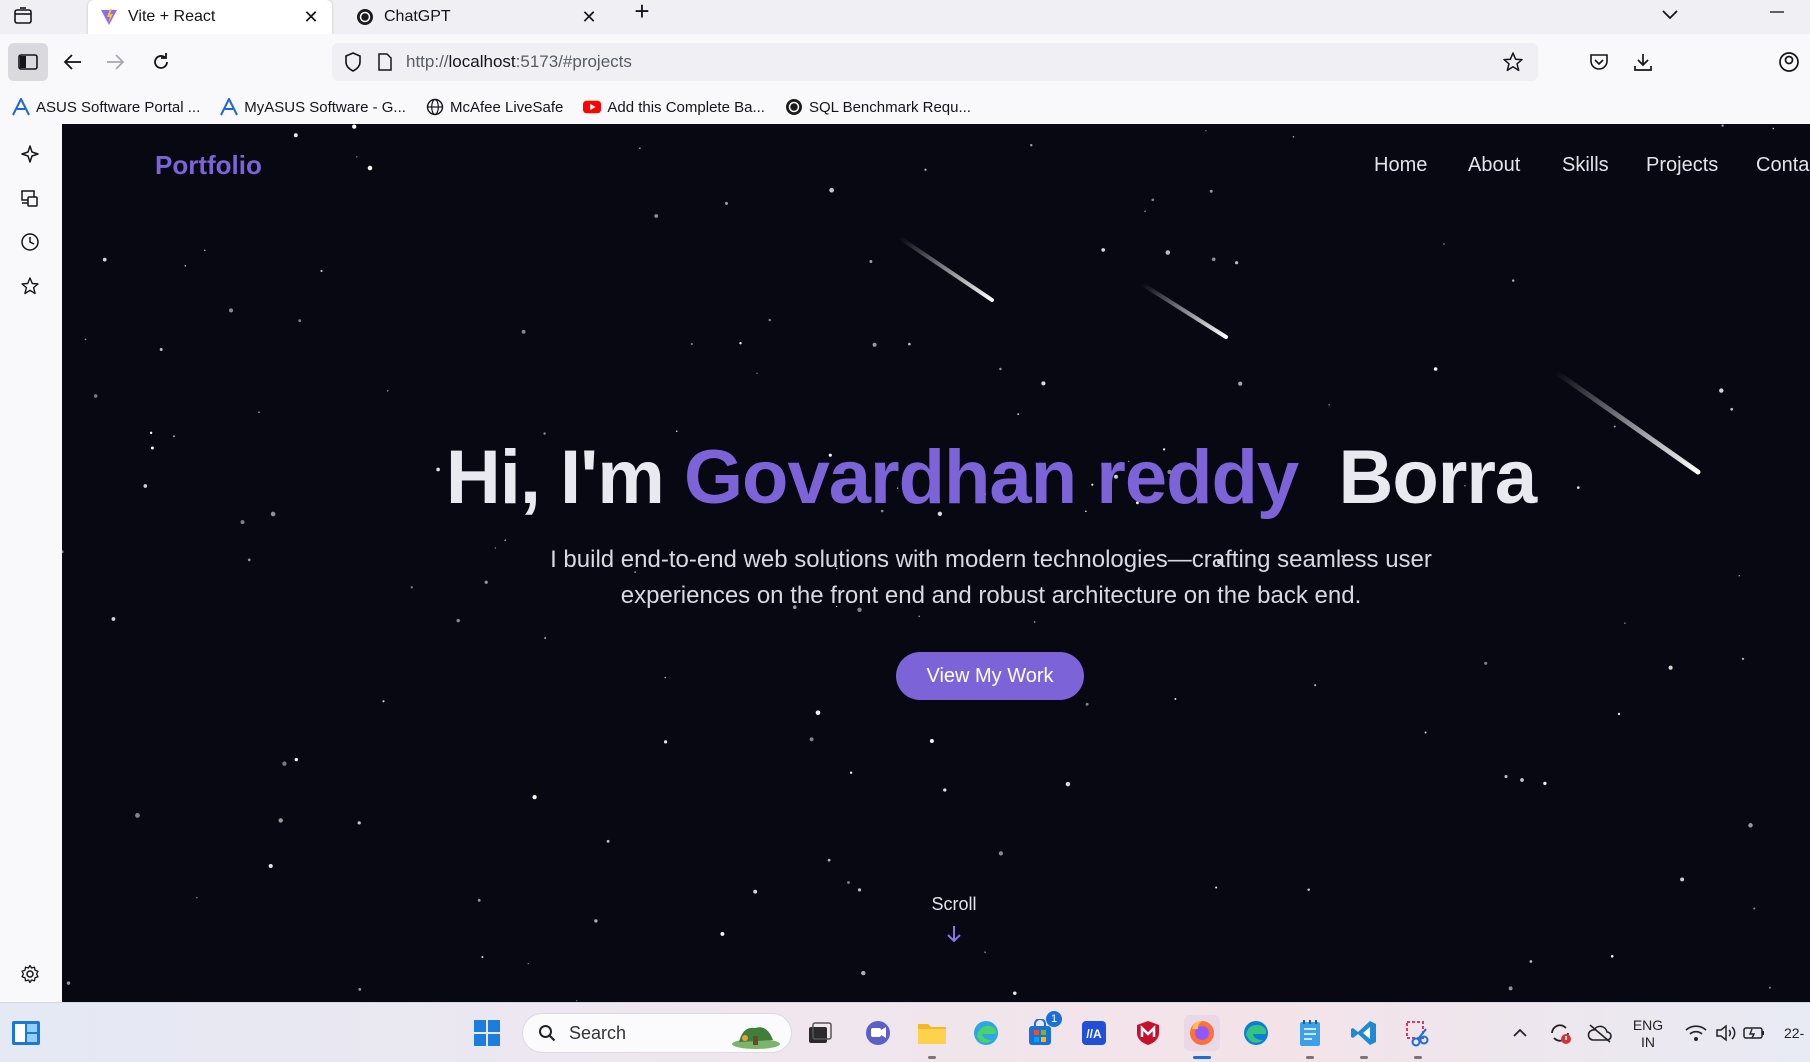 The height and width of the screenshot is (1062, 1810). What do you see at coordinates (1513, 62) in the screenshot?
I see `bookmark-star-icon` at bounding box center [1513, 62].